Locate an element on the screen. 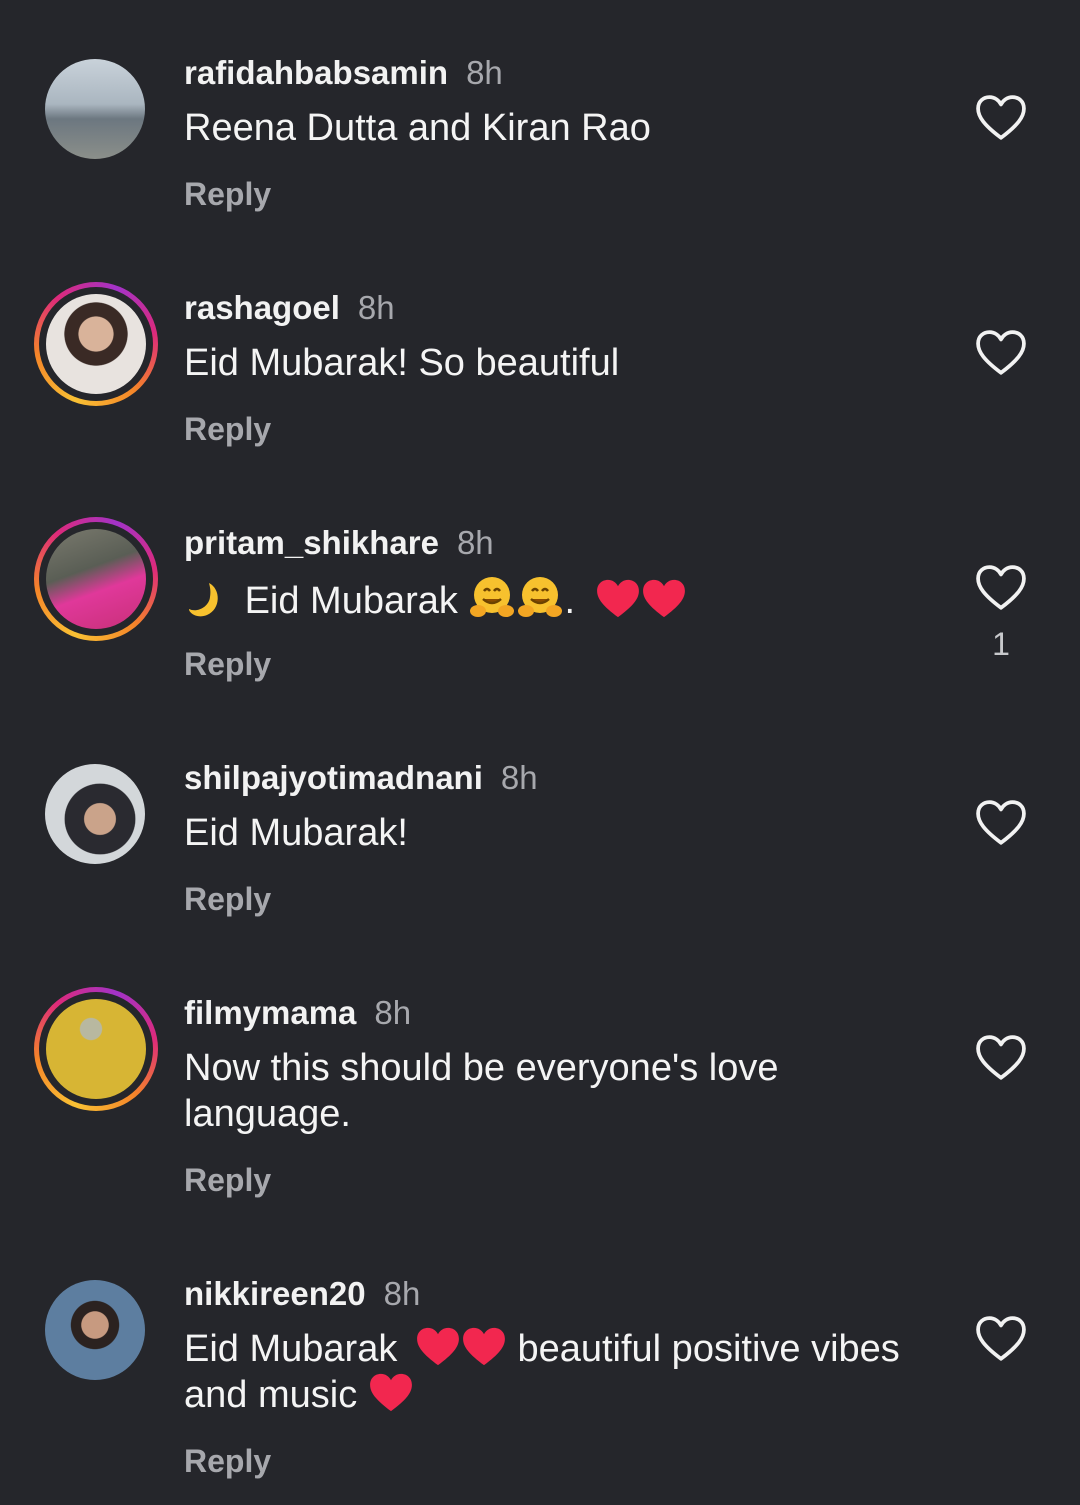 The width and height of the screenshot is (1080, 1505). comment-text: Eid Mubarak! So beautiful is located at coordinates (402, 363).